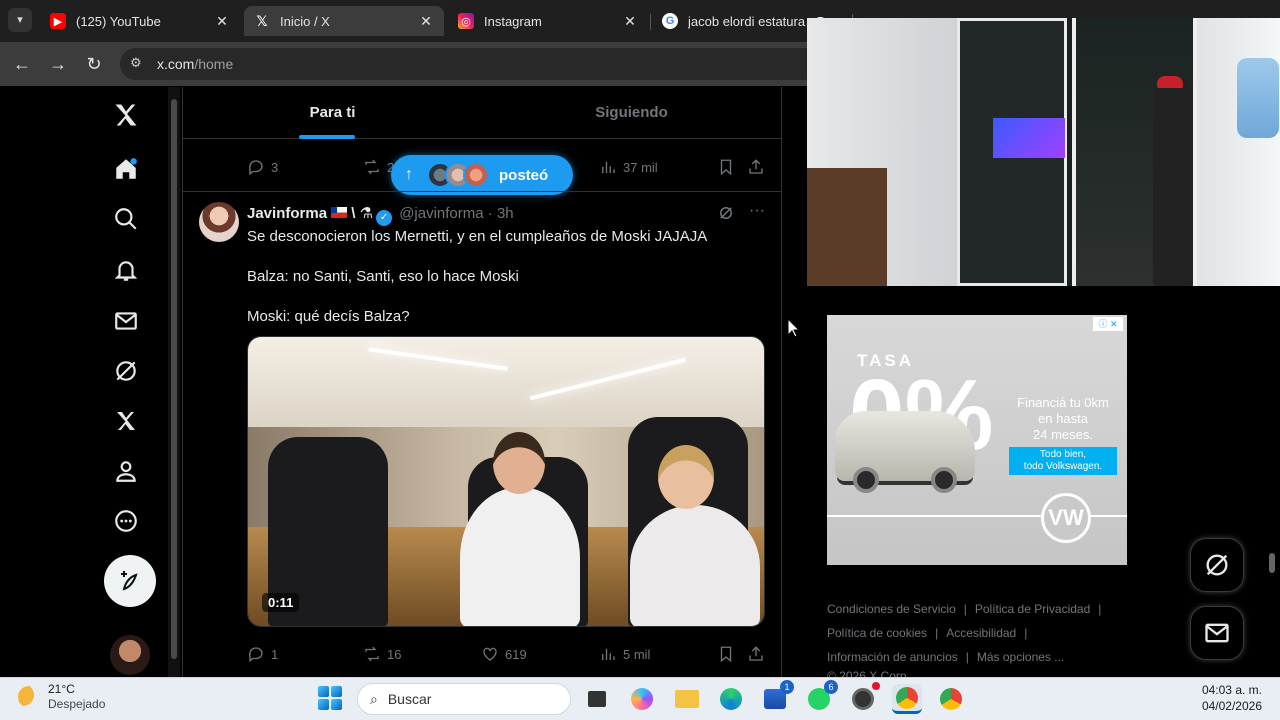 The image size is (1280, 720). Describe the element at coordinates (330, 698) in the screenshot. I see `windows-start-icon` at that location.